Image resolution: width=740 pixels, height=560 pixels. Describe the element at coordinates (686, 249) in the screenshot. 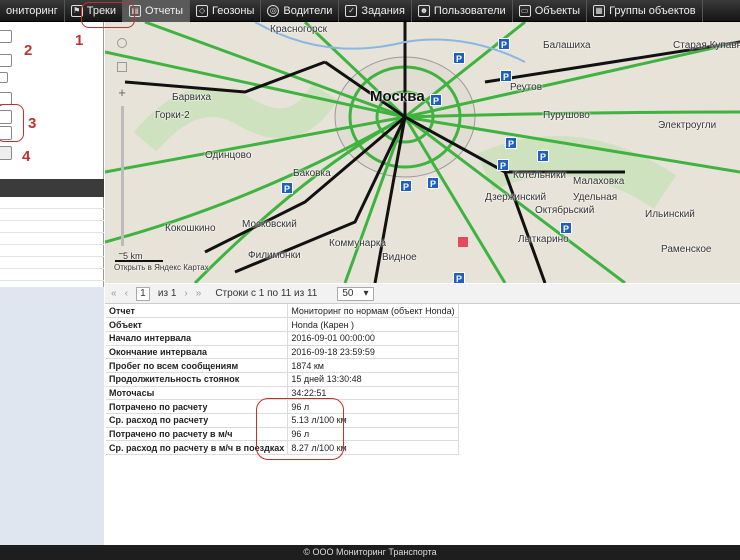

I see `map-label: Раменское` at that location.